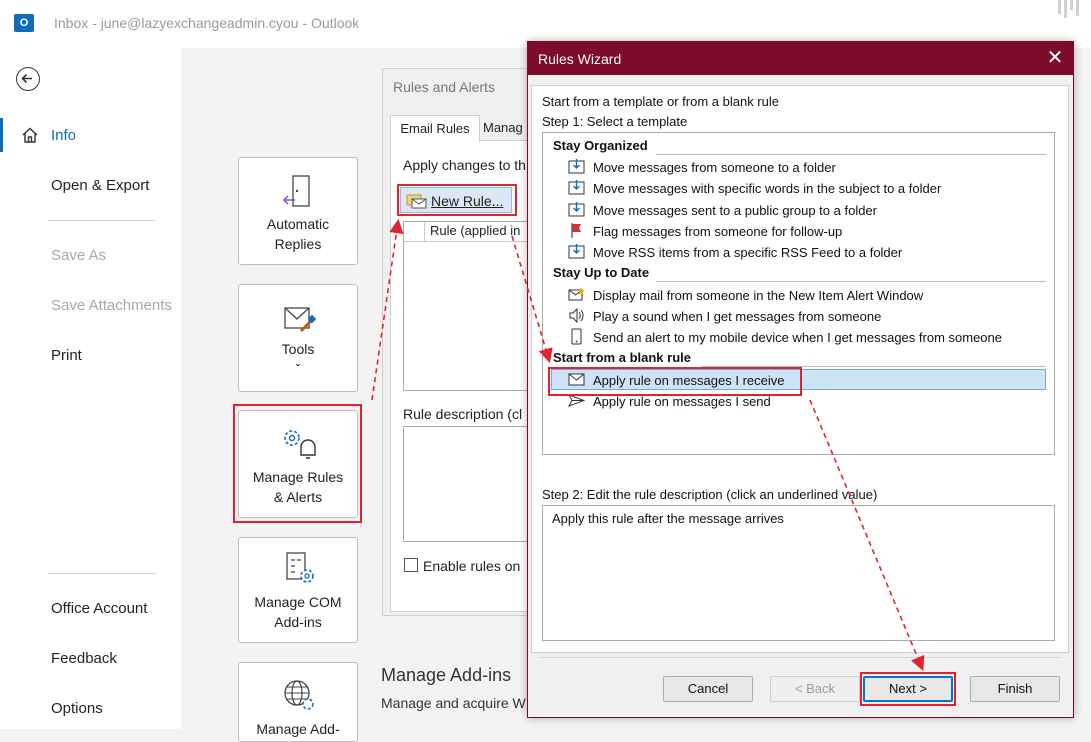 This screenshot has width=1091, height=742. I want to click on column-header-rule: Rule (applied in, so click(475, 230).